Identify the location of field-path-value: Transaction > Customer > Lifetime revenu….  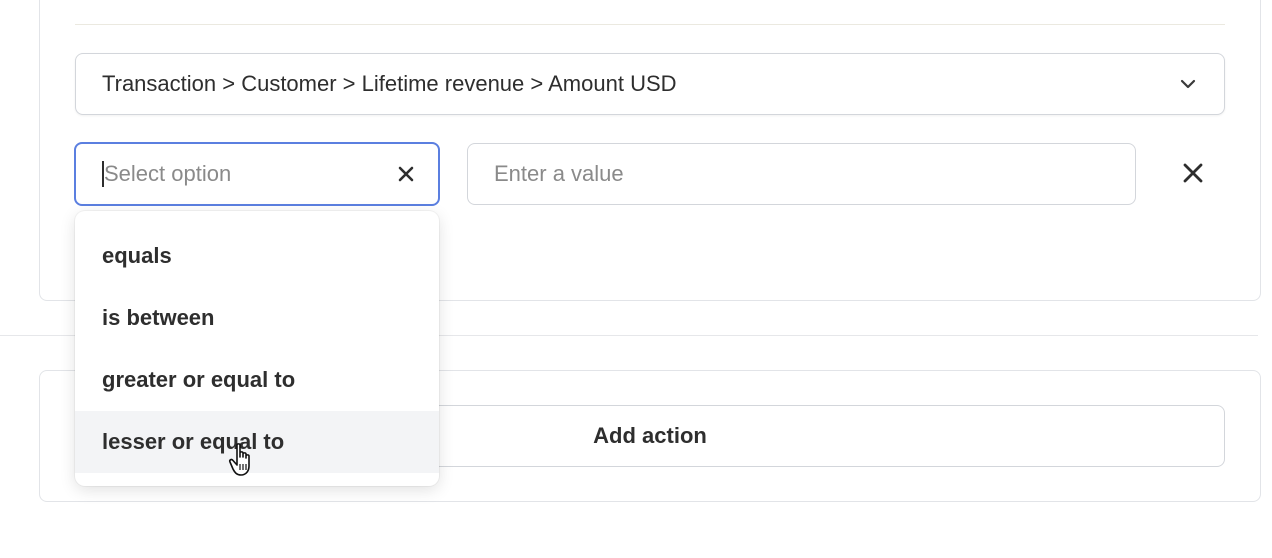
(389, 83).